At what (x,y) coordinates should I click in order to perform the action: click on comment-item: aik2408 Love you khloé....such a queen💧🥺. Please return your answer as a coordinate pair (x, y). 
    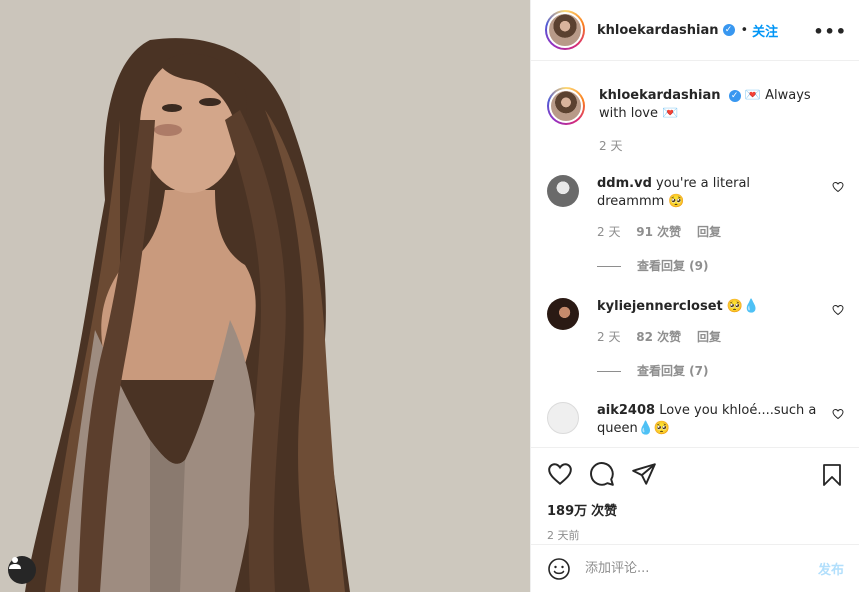
    Looking at the image, I should click on (695, 420).